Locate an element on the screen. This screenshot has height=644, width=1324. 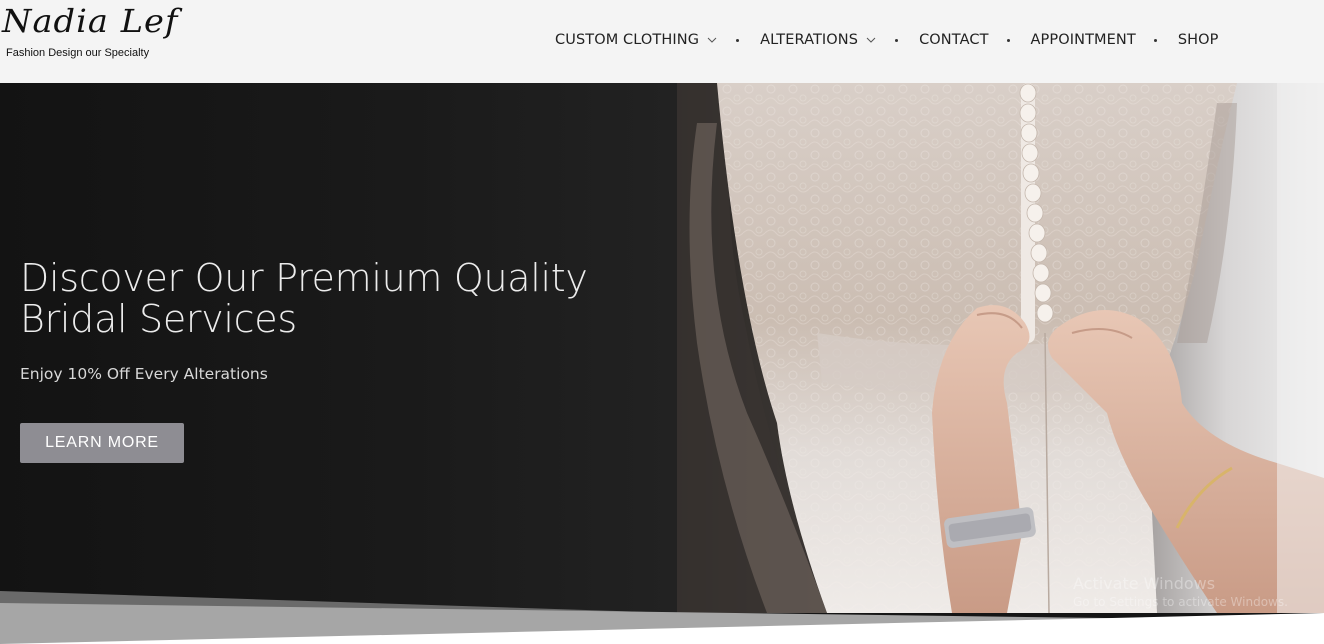
nav-item-custom-clothing: CUSTOM CLOTHING is located at coordinates (636, 40).